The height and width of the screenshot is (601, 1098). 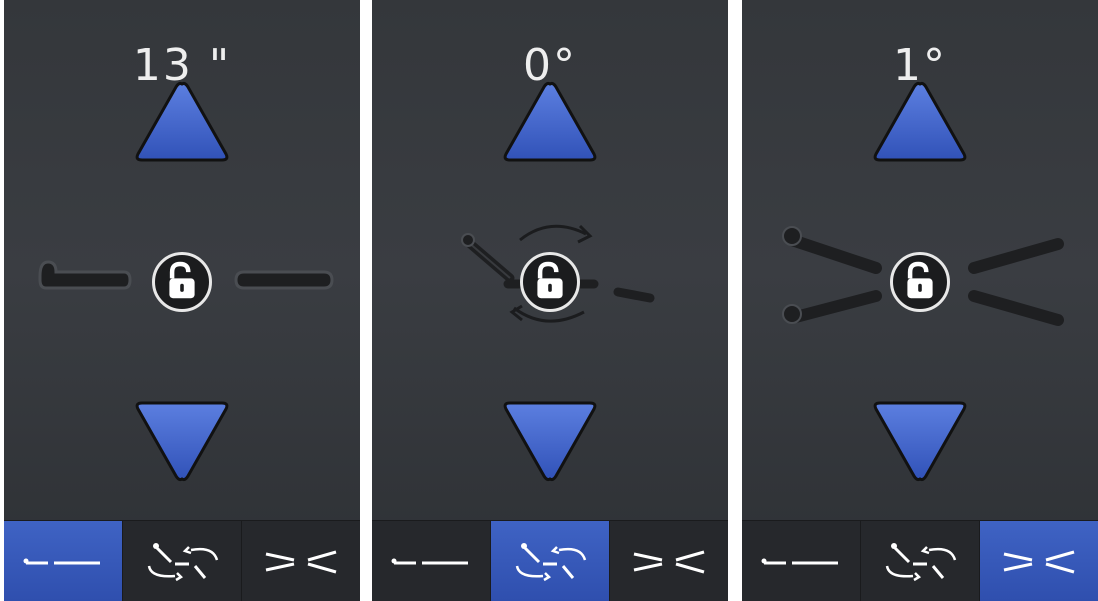 I want to click on bed-foot-segment, so click(x=284, y=280).